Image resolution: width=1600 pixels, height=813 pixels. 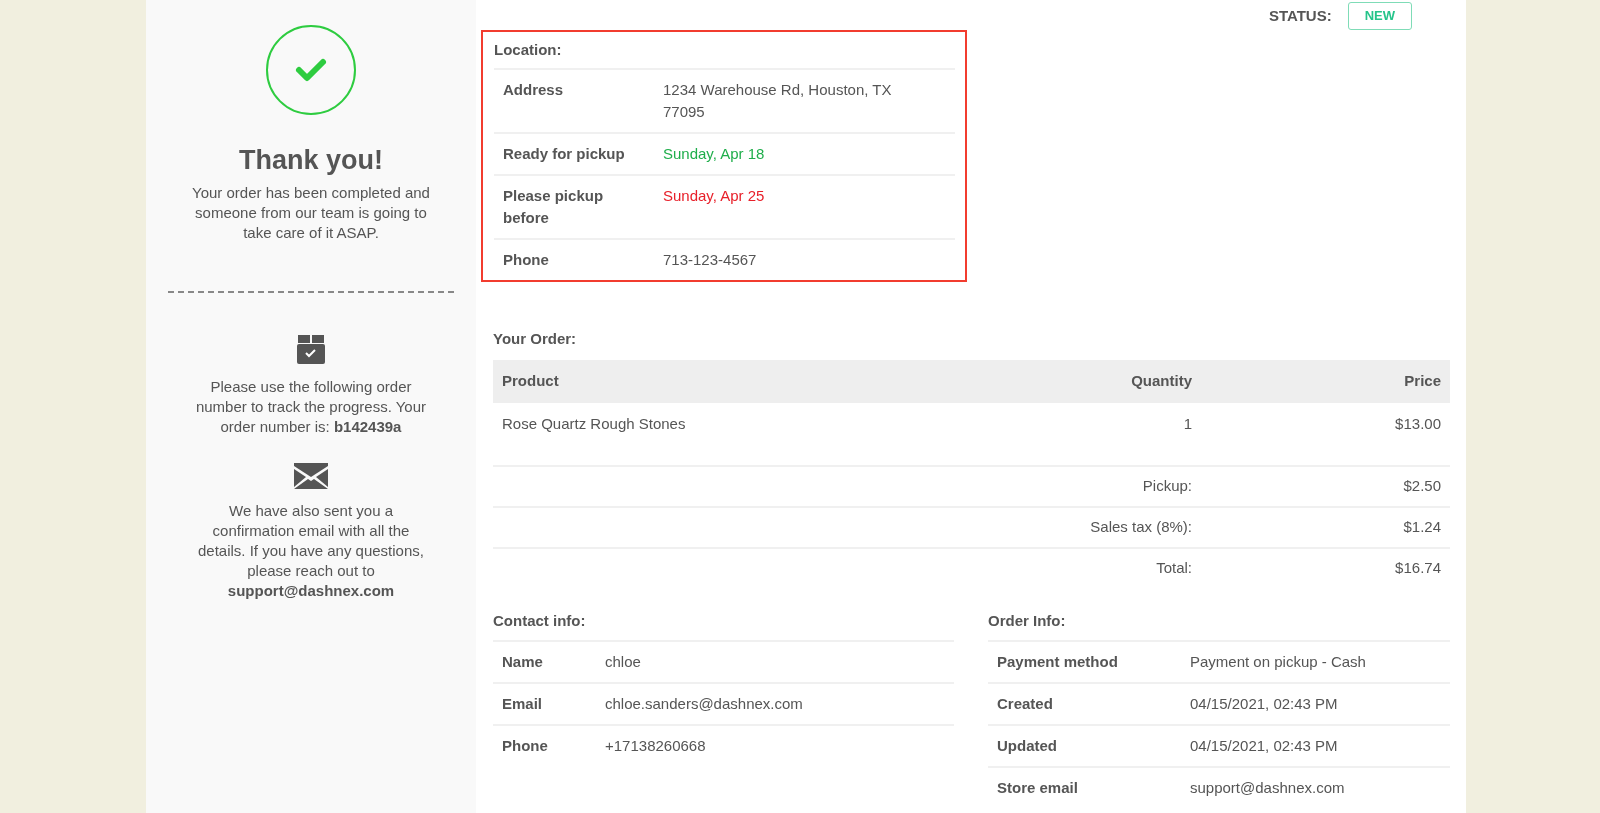 What do you see at coordinates (311, 70) in the screenshot?
I see `check-circle-icon` at bounding box center [311, 70].